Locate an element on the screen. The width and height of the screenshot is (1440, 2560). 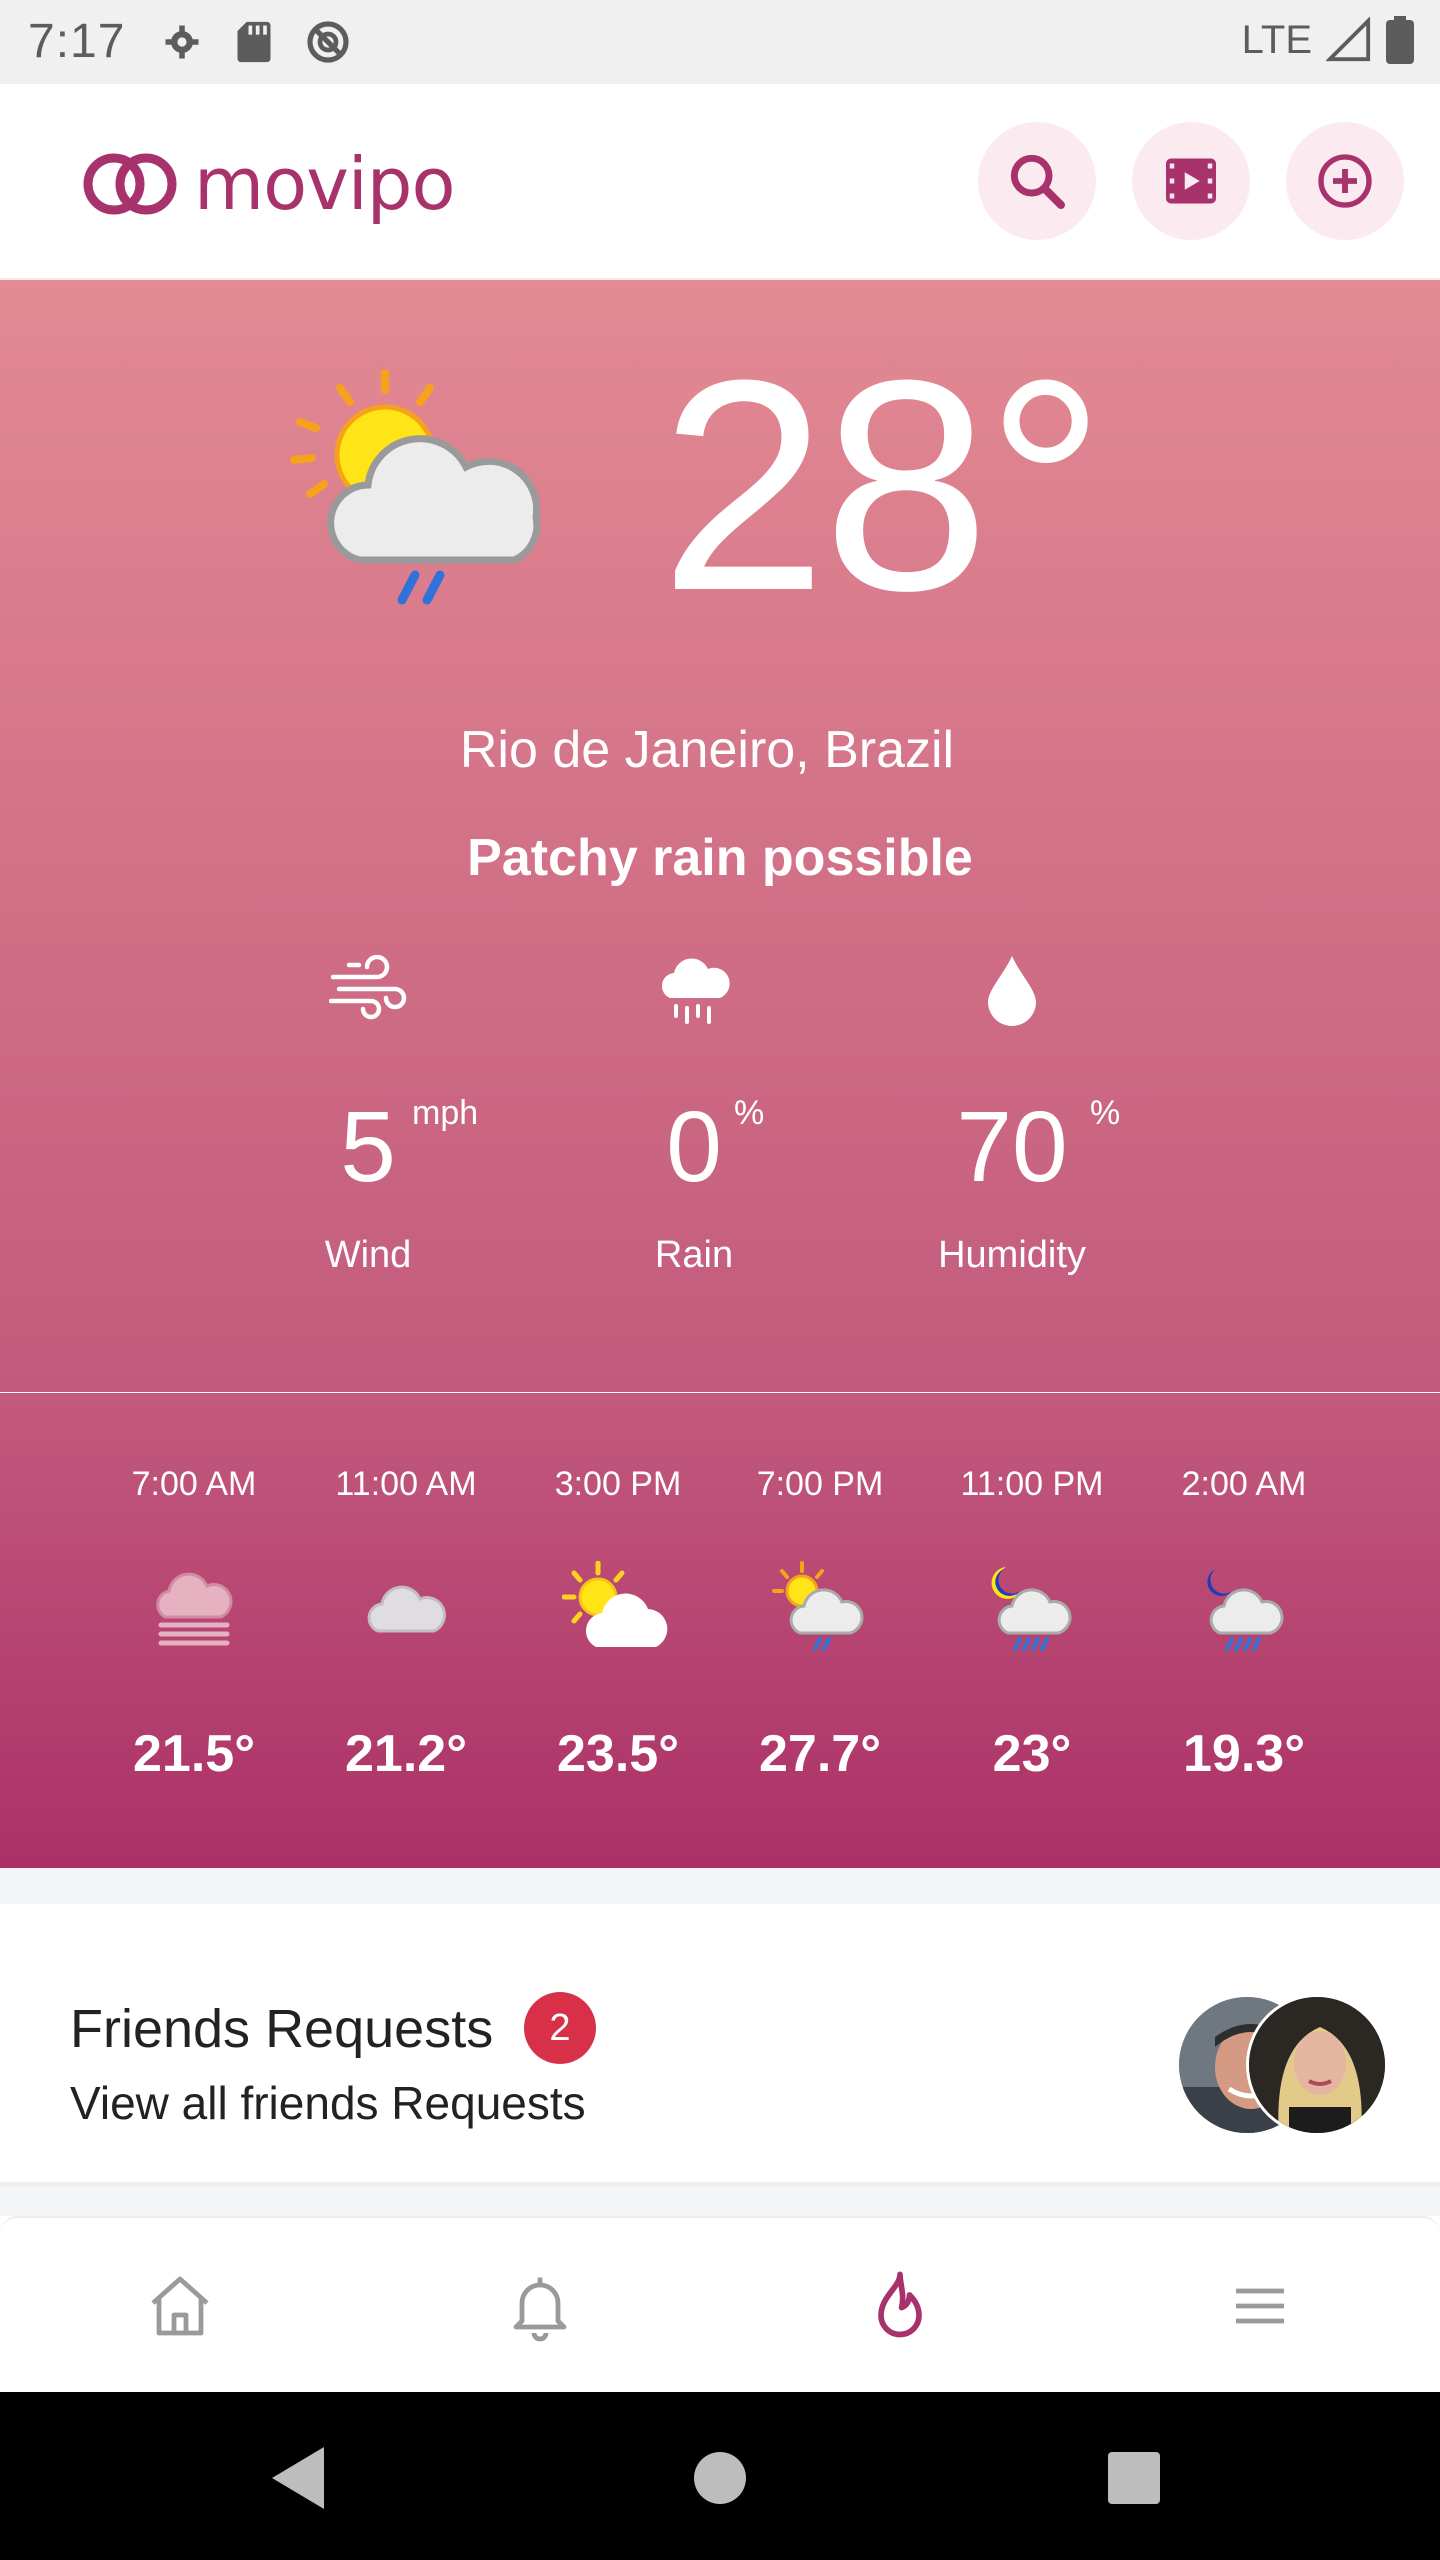
hour-temp: 19.3° is located at coordinates (1243, 1754).